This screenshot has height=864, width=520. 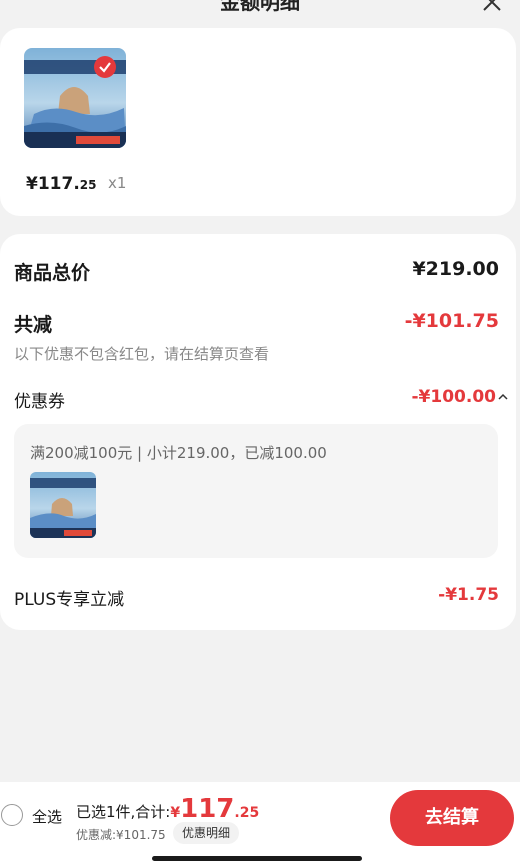 I want to click on total-amount: ¥117.25, so click(x=215, y=809).